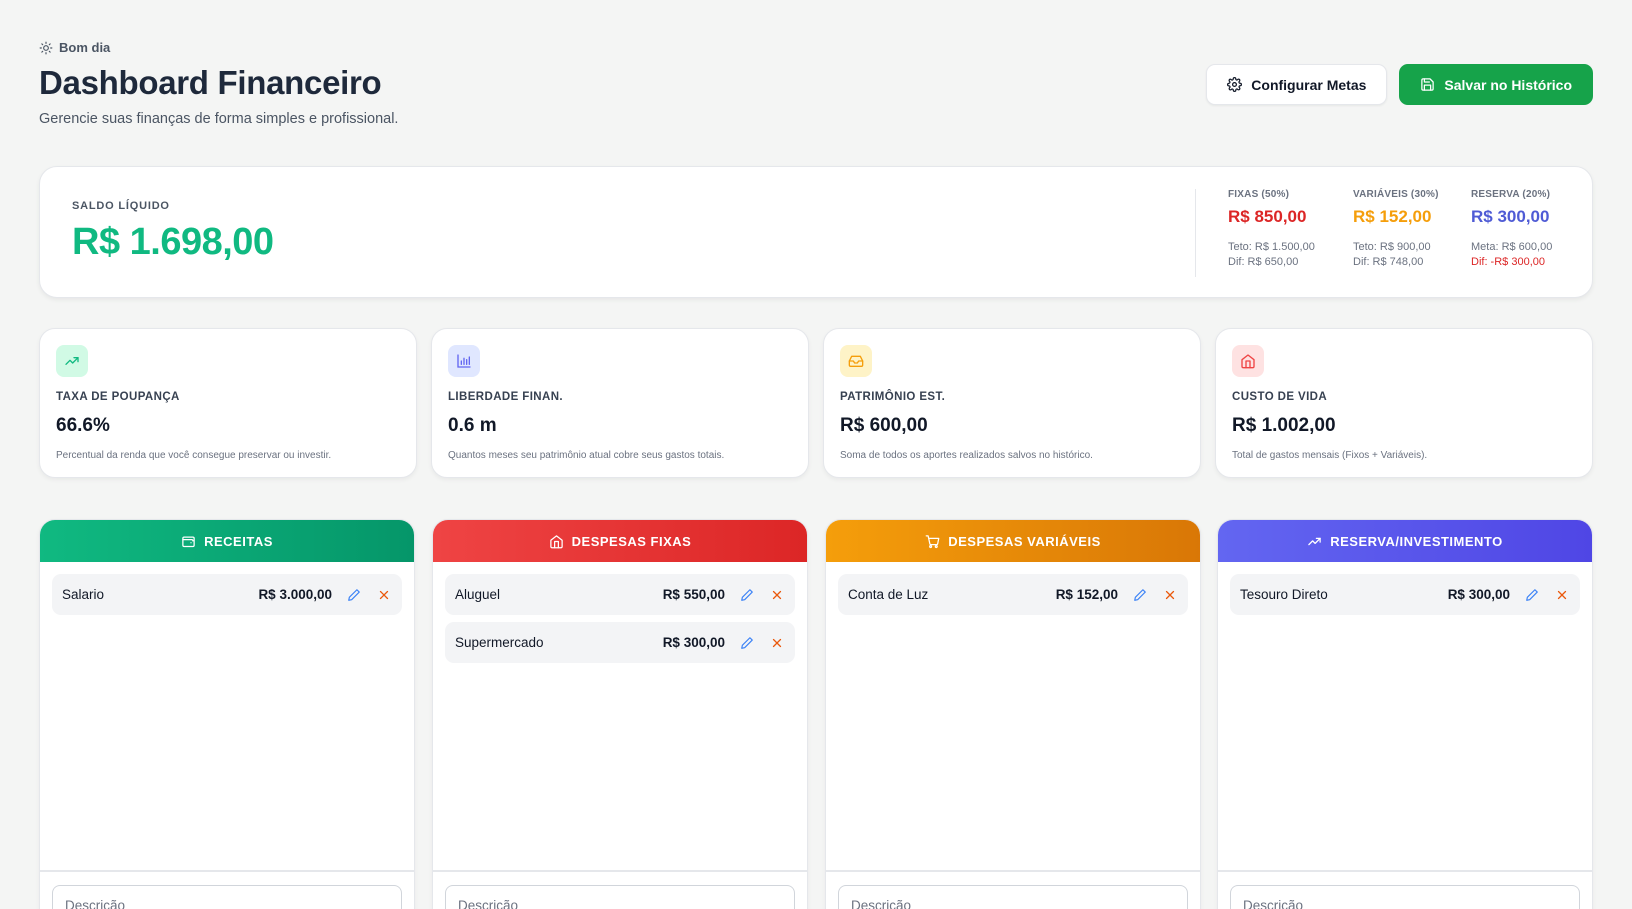  I want to click on save-history-label: Salvar no Histórico, so click(1508, 84).